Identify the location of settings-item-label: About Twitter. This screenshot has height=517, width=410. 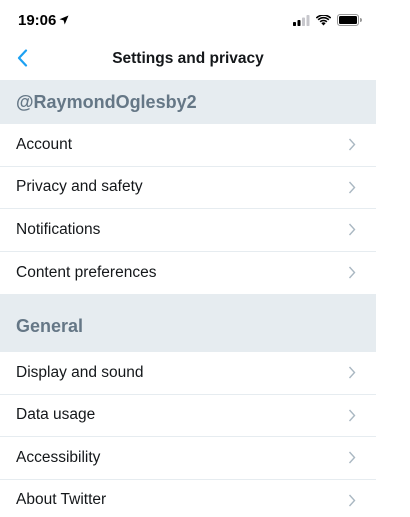
(61, 500).